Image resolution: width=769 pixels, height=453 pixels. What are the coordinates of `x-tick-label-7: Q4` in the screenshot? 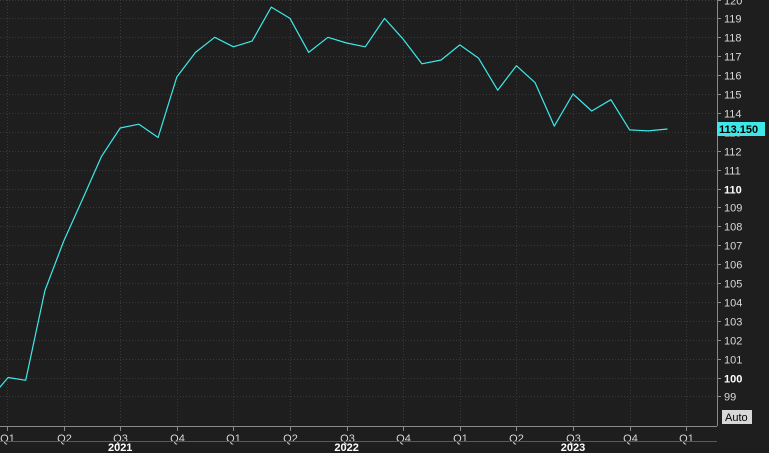 It's located at (403, 439).